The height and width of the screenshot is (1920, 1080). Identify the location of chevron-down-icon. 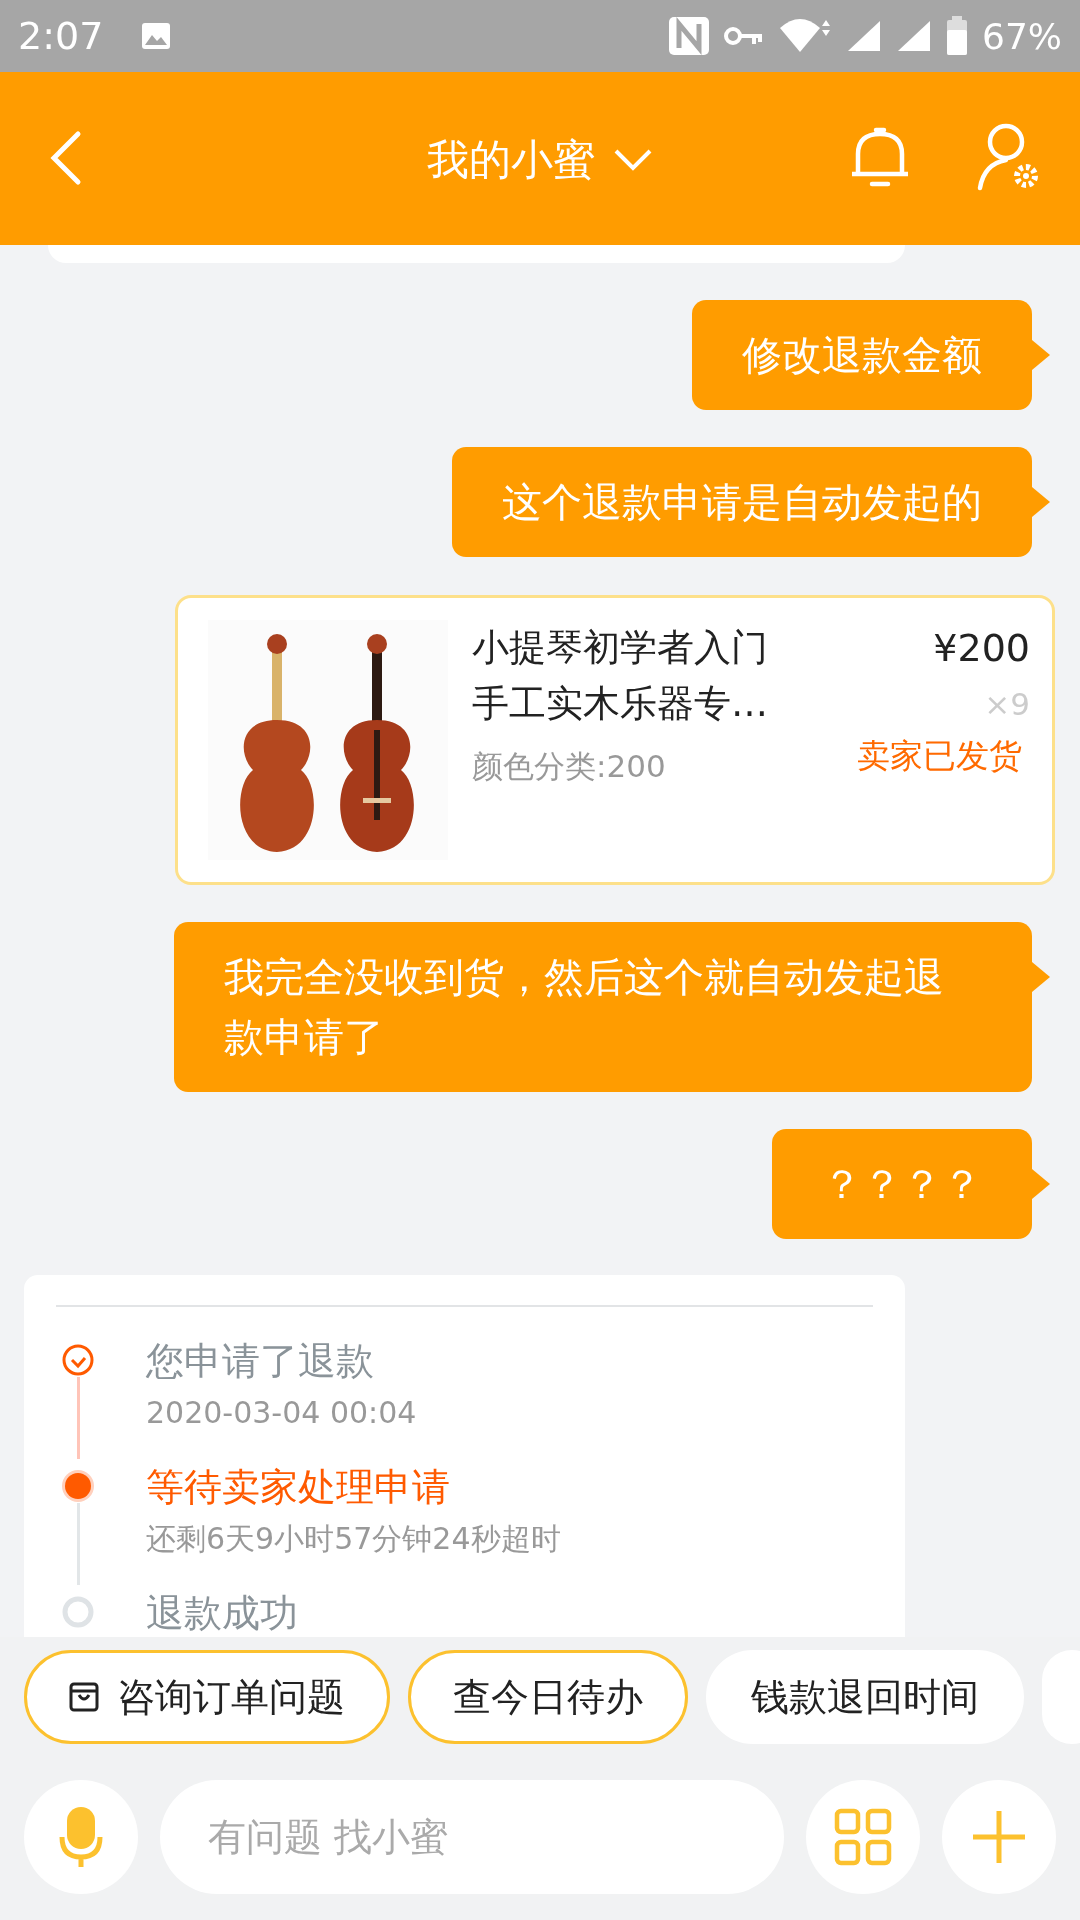
(633, 160).